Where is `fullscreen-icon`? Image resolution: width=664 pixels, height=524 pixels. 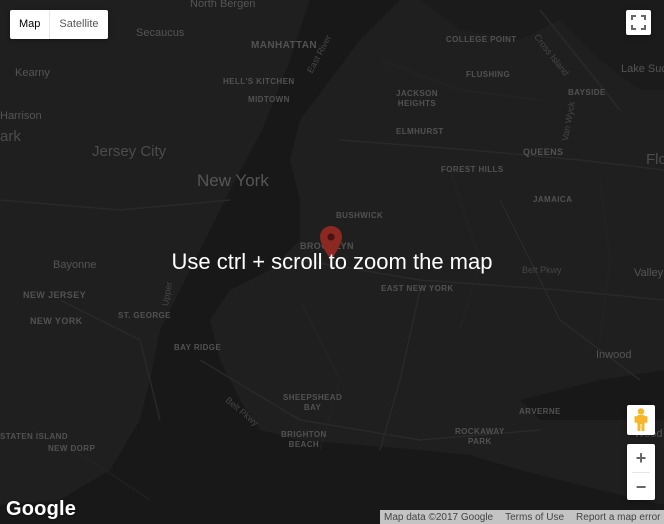
fullscreen-icon is located at coordinates (638, 22).